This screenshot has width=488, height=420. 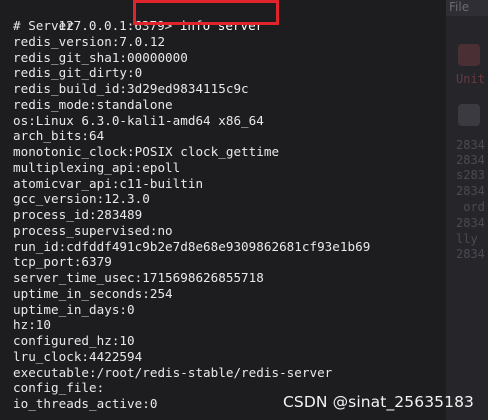 What do you see at coordinates (470, 207) in the screenshot?
I see `background-fragment: ord` at bounding box center [470, 207].